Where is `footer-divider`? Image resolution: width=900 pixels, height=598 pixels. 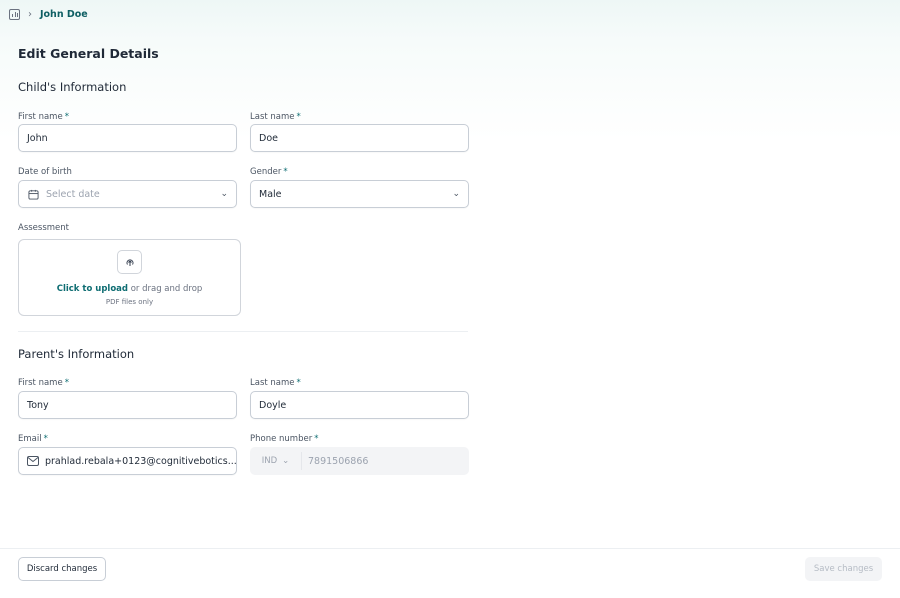
footer-divider is located at coordinates (450, 548).